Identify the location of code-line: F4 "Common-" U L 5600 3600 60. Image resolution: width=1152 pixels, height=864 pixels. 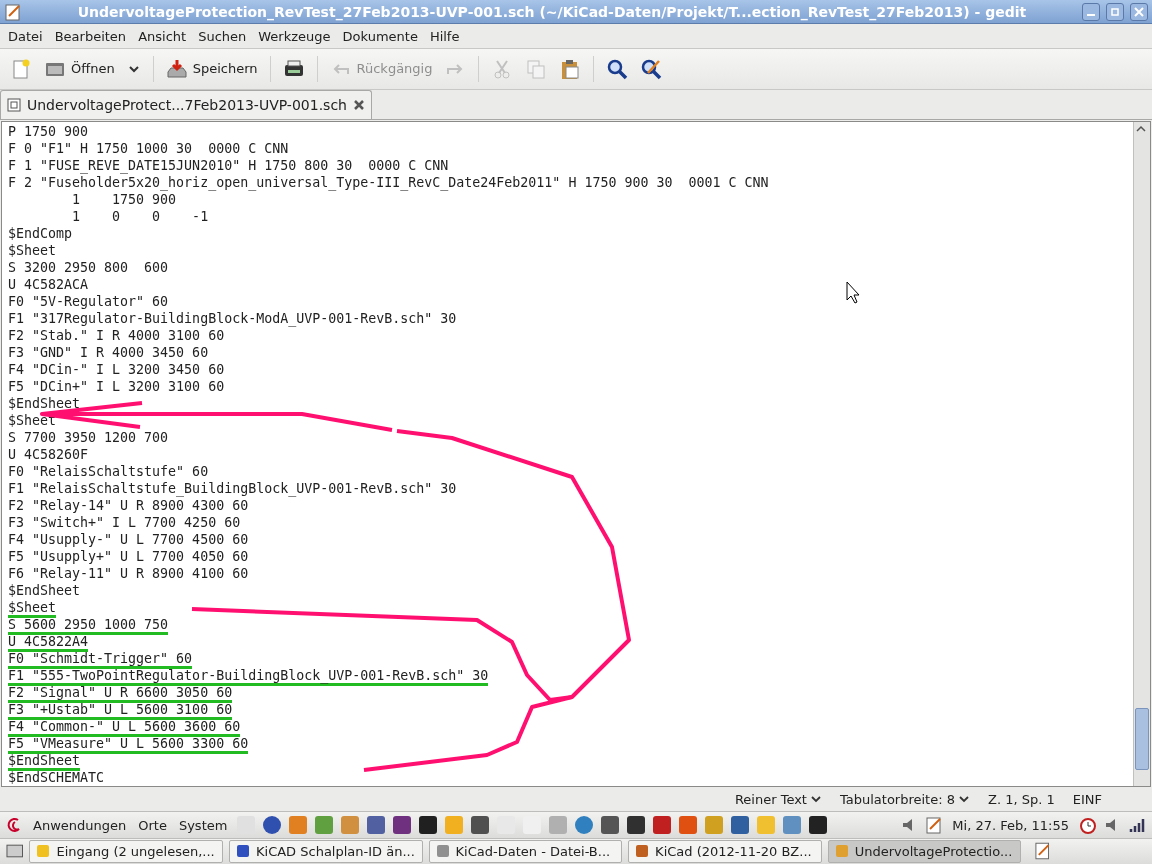
(124, 727).